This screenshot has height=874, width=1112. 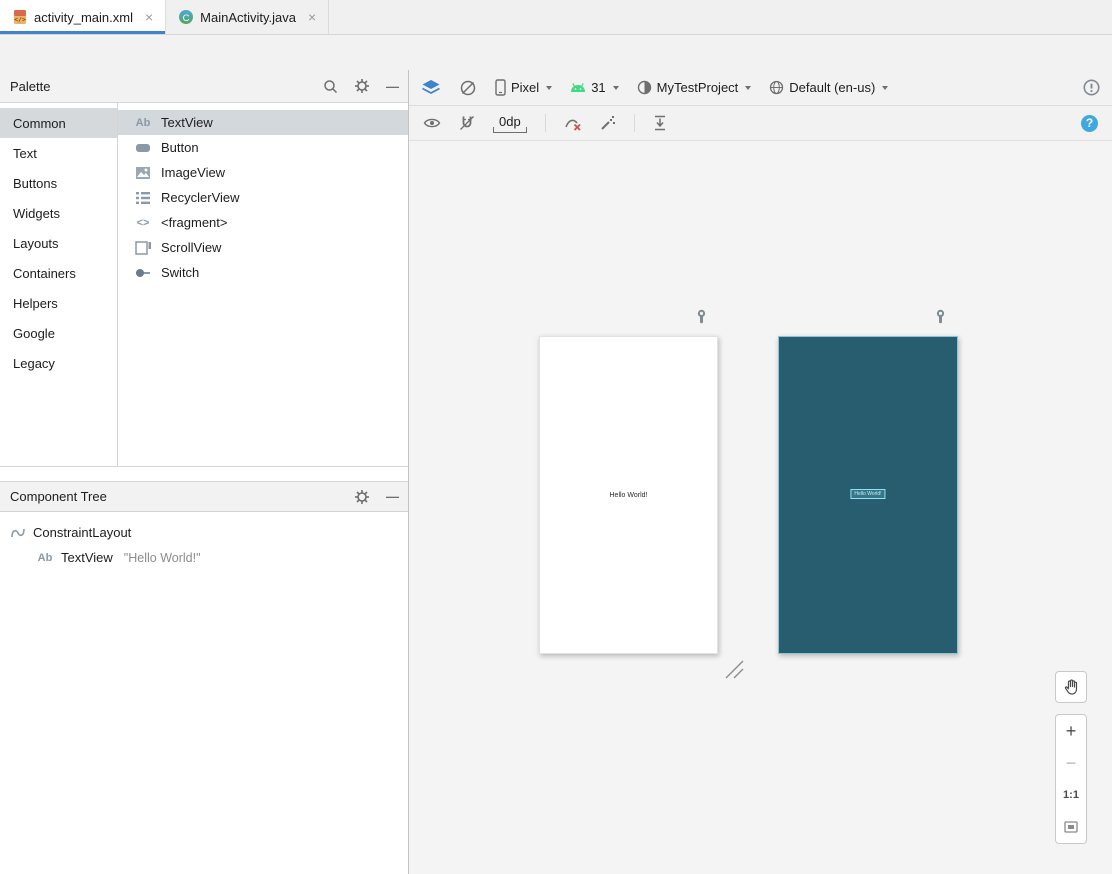 What do you see at coordinates (941, 317) in the screenshot?
I see `blueprint-config-wrench-icon` at bounding box center [941, 317].